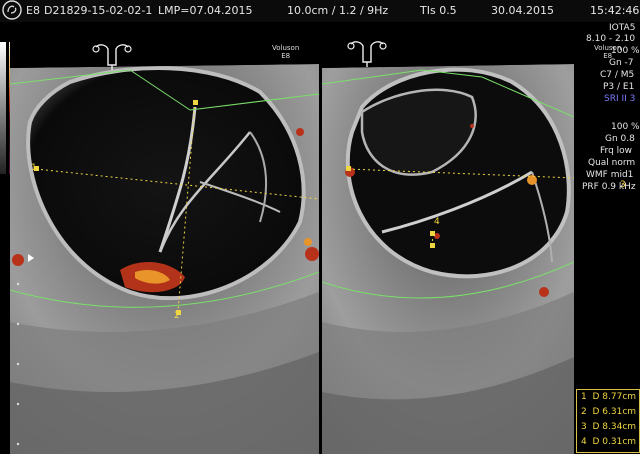 This screenshot has height=454, width=640. What do you see at coordinates (625, 127) in the screenshot?
I see `cfm-power: 100 %` at bounding box center [625, 127].